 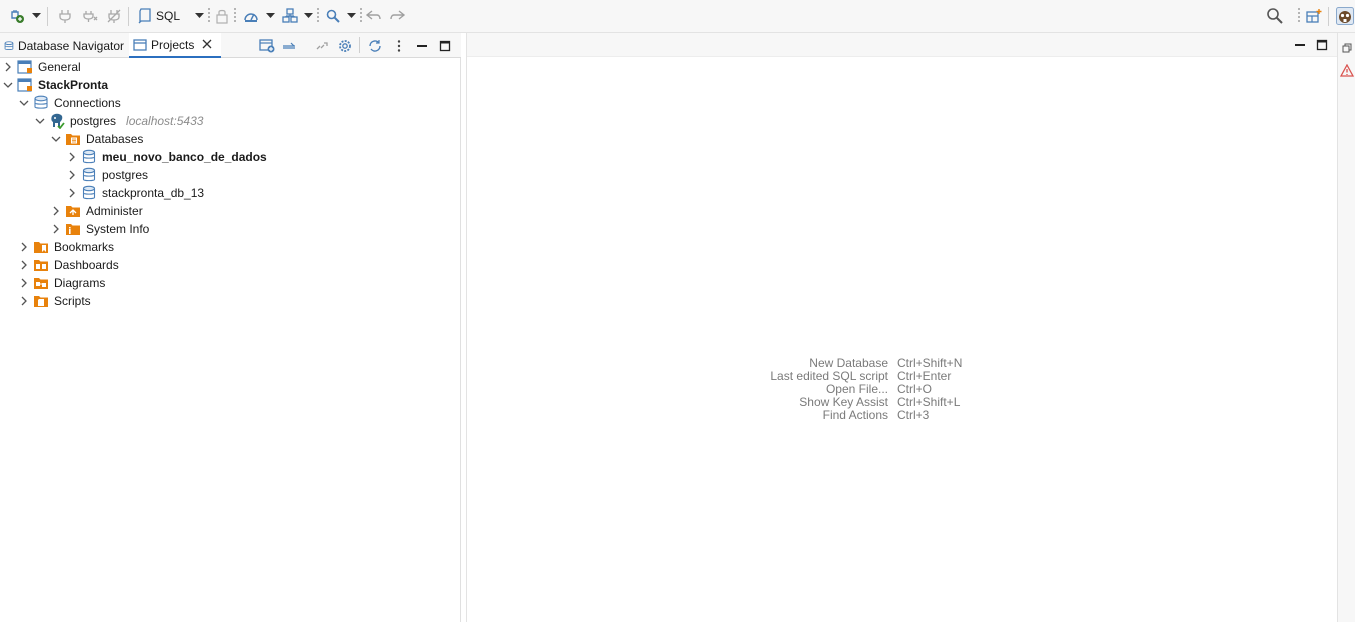 I want to click on tree-item-label: stackpronta_db_13, so click(x=153, y=193).